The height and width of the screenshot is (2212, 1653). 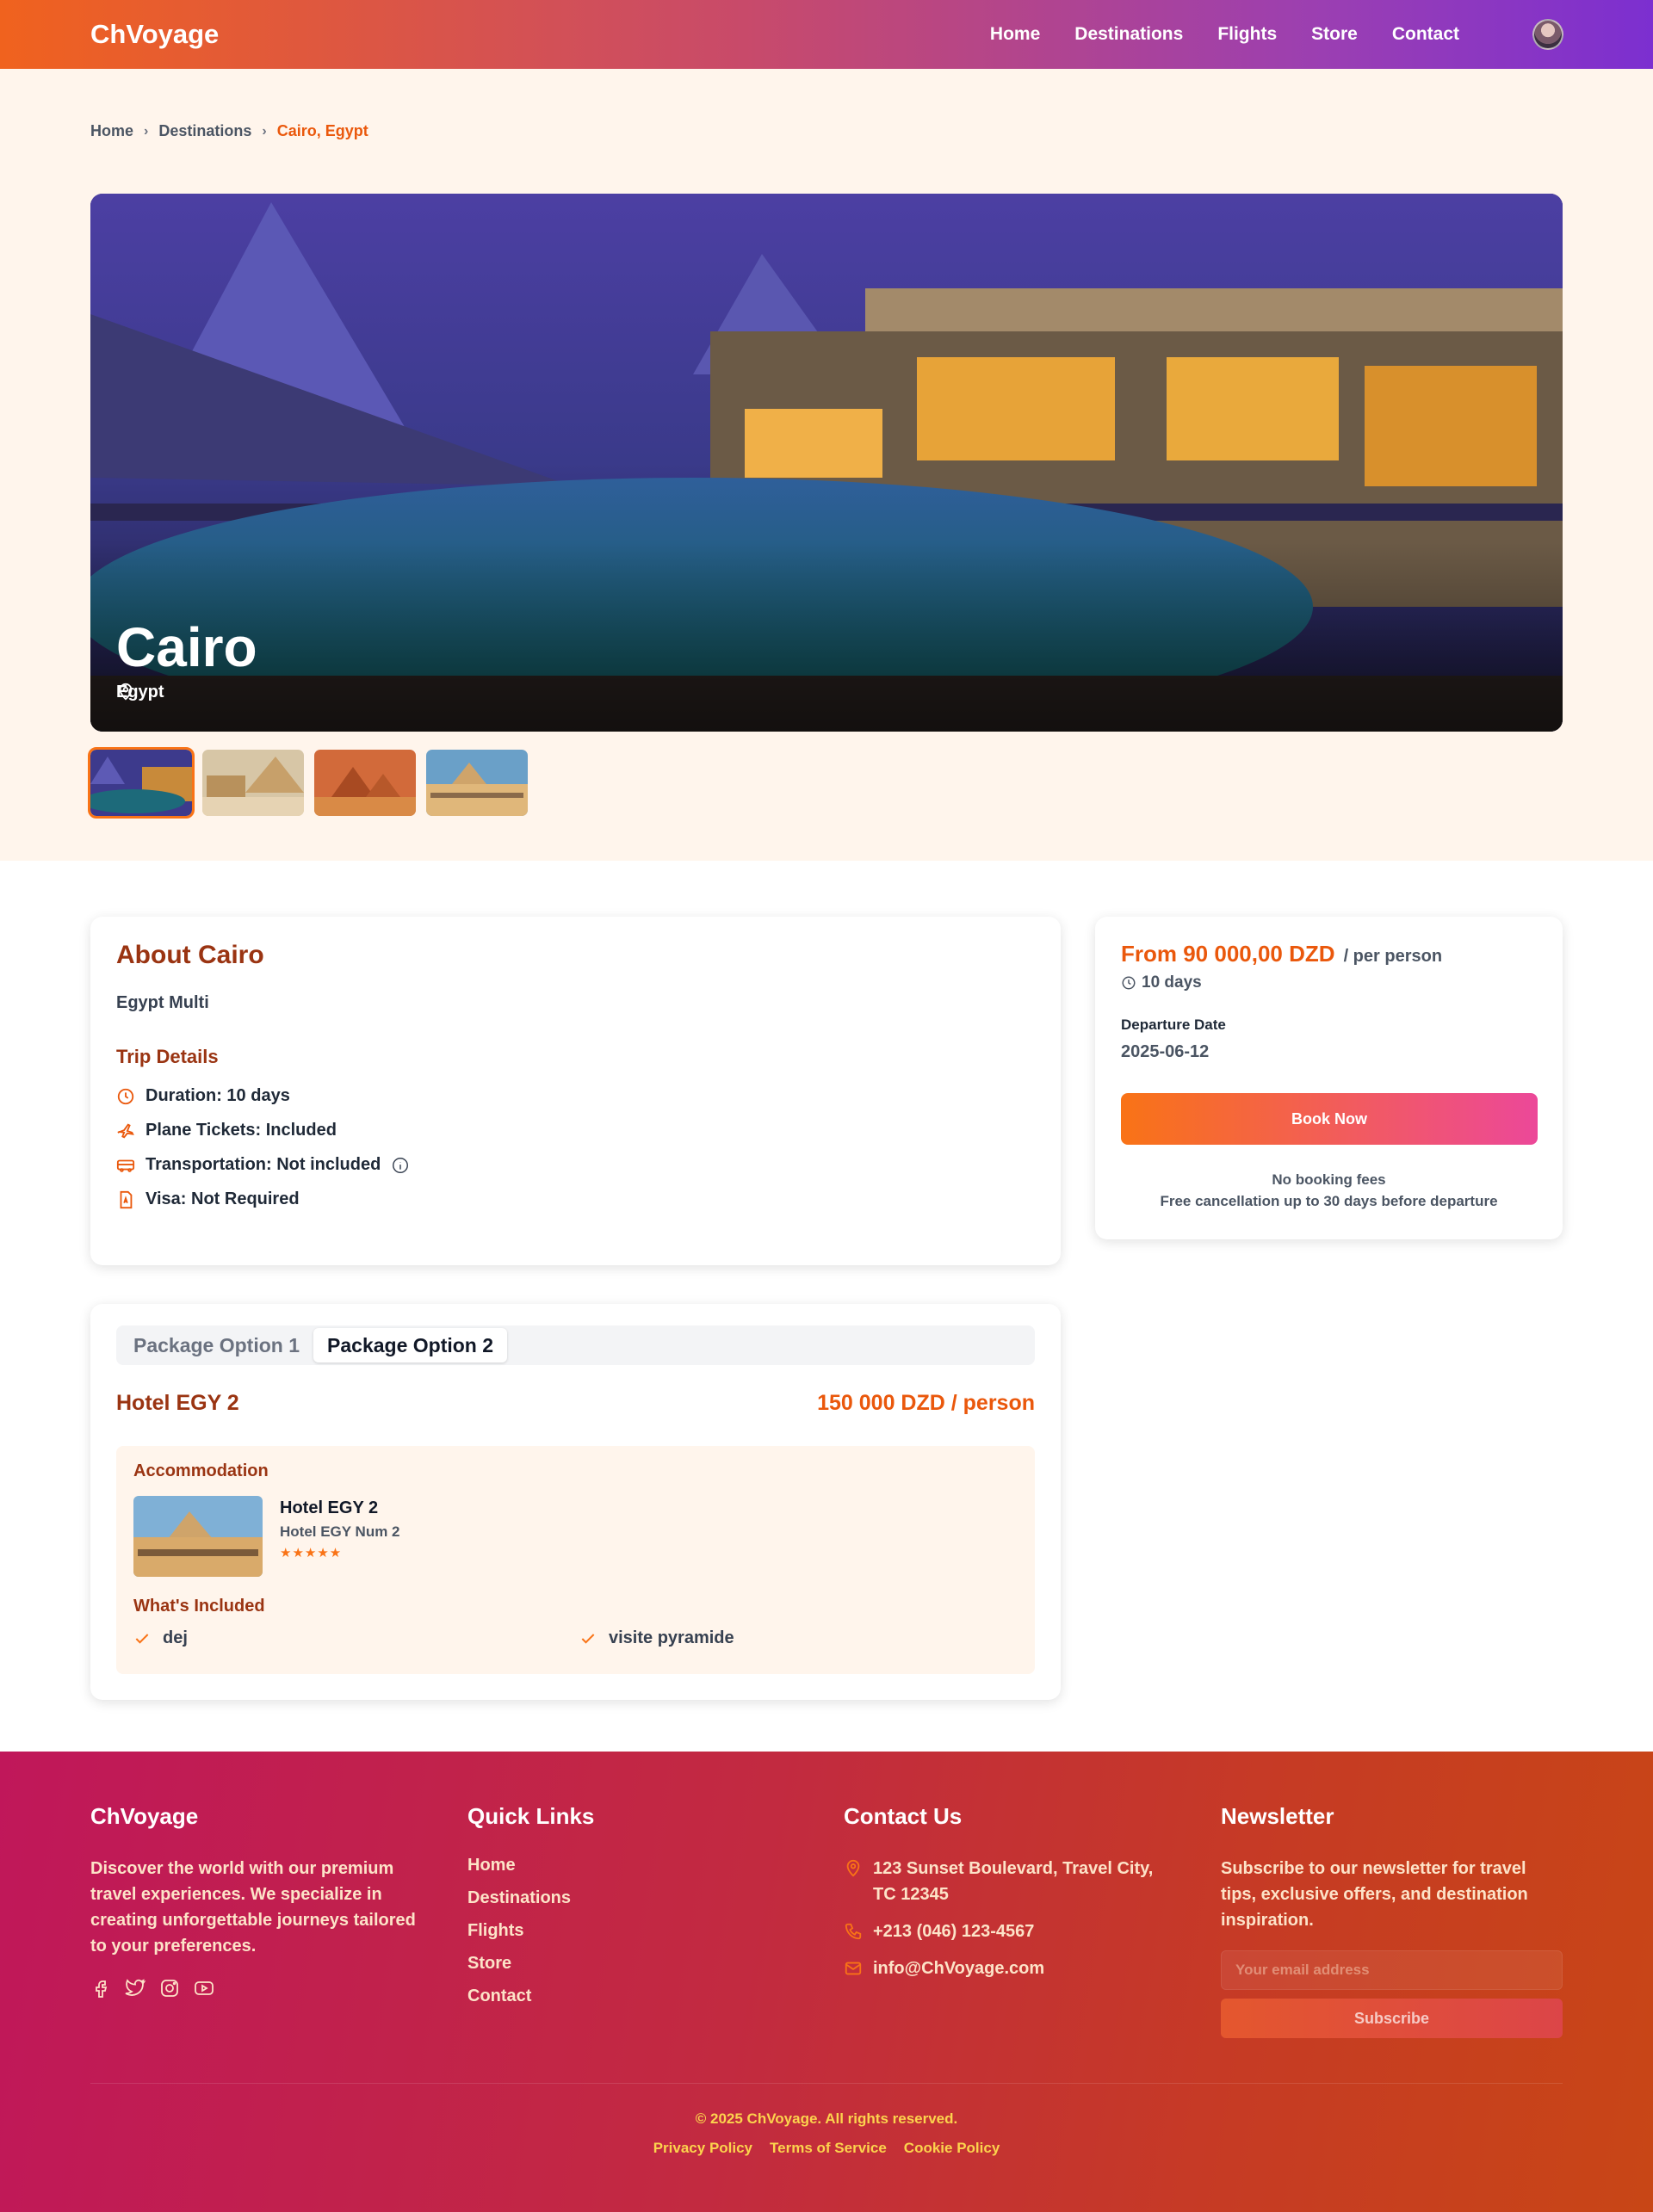 What do you see at coordinates (1172, 982) in the screenshot?
I see `duration-days-label: 10 days` at bounding box center [1172, 982].